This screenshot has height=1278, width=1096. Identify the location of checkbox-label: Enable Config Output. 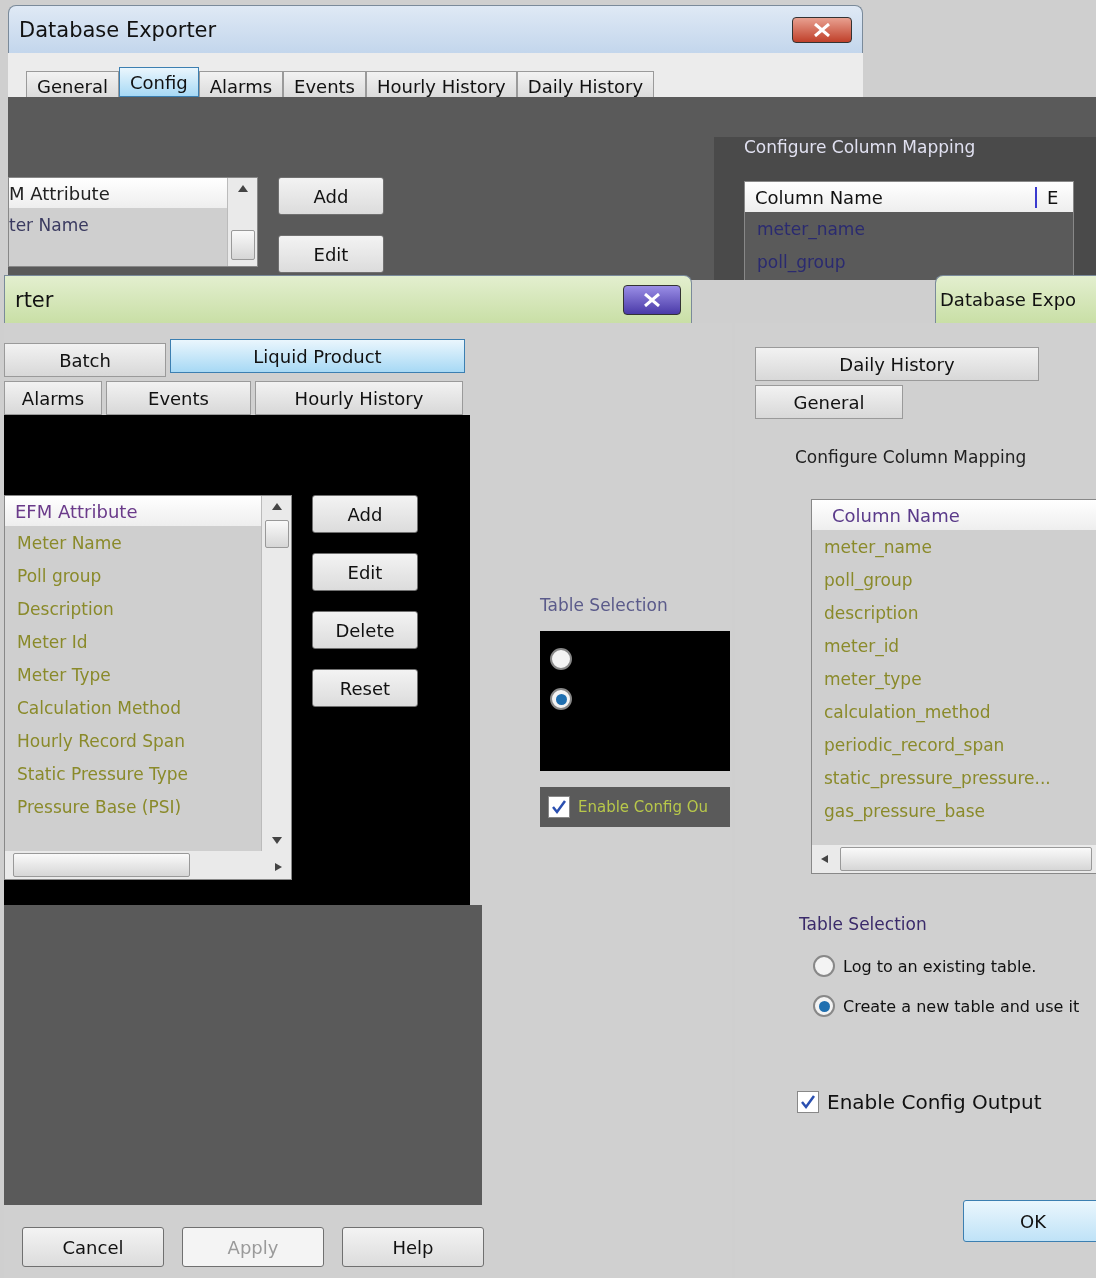
(934, 1102).